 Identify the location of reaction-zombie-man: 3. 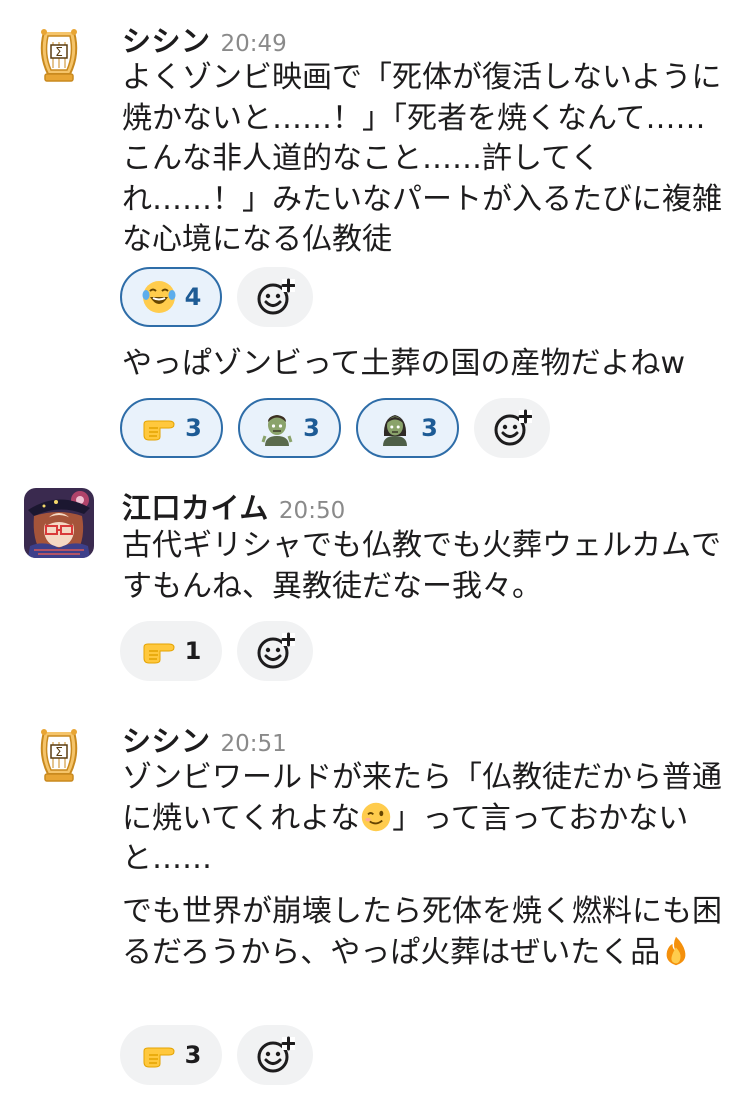
(289, 428).